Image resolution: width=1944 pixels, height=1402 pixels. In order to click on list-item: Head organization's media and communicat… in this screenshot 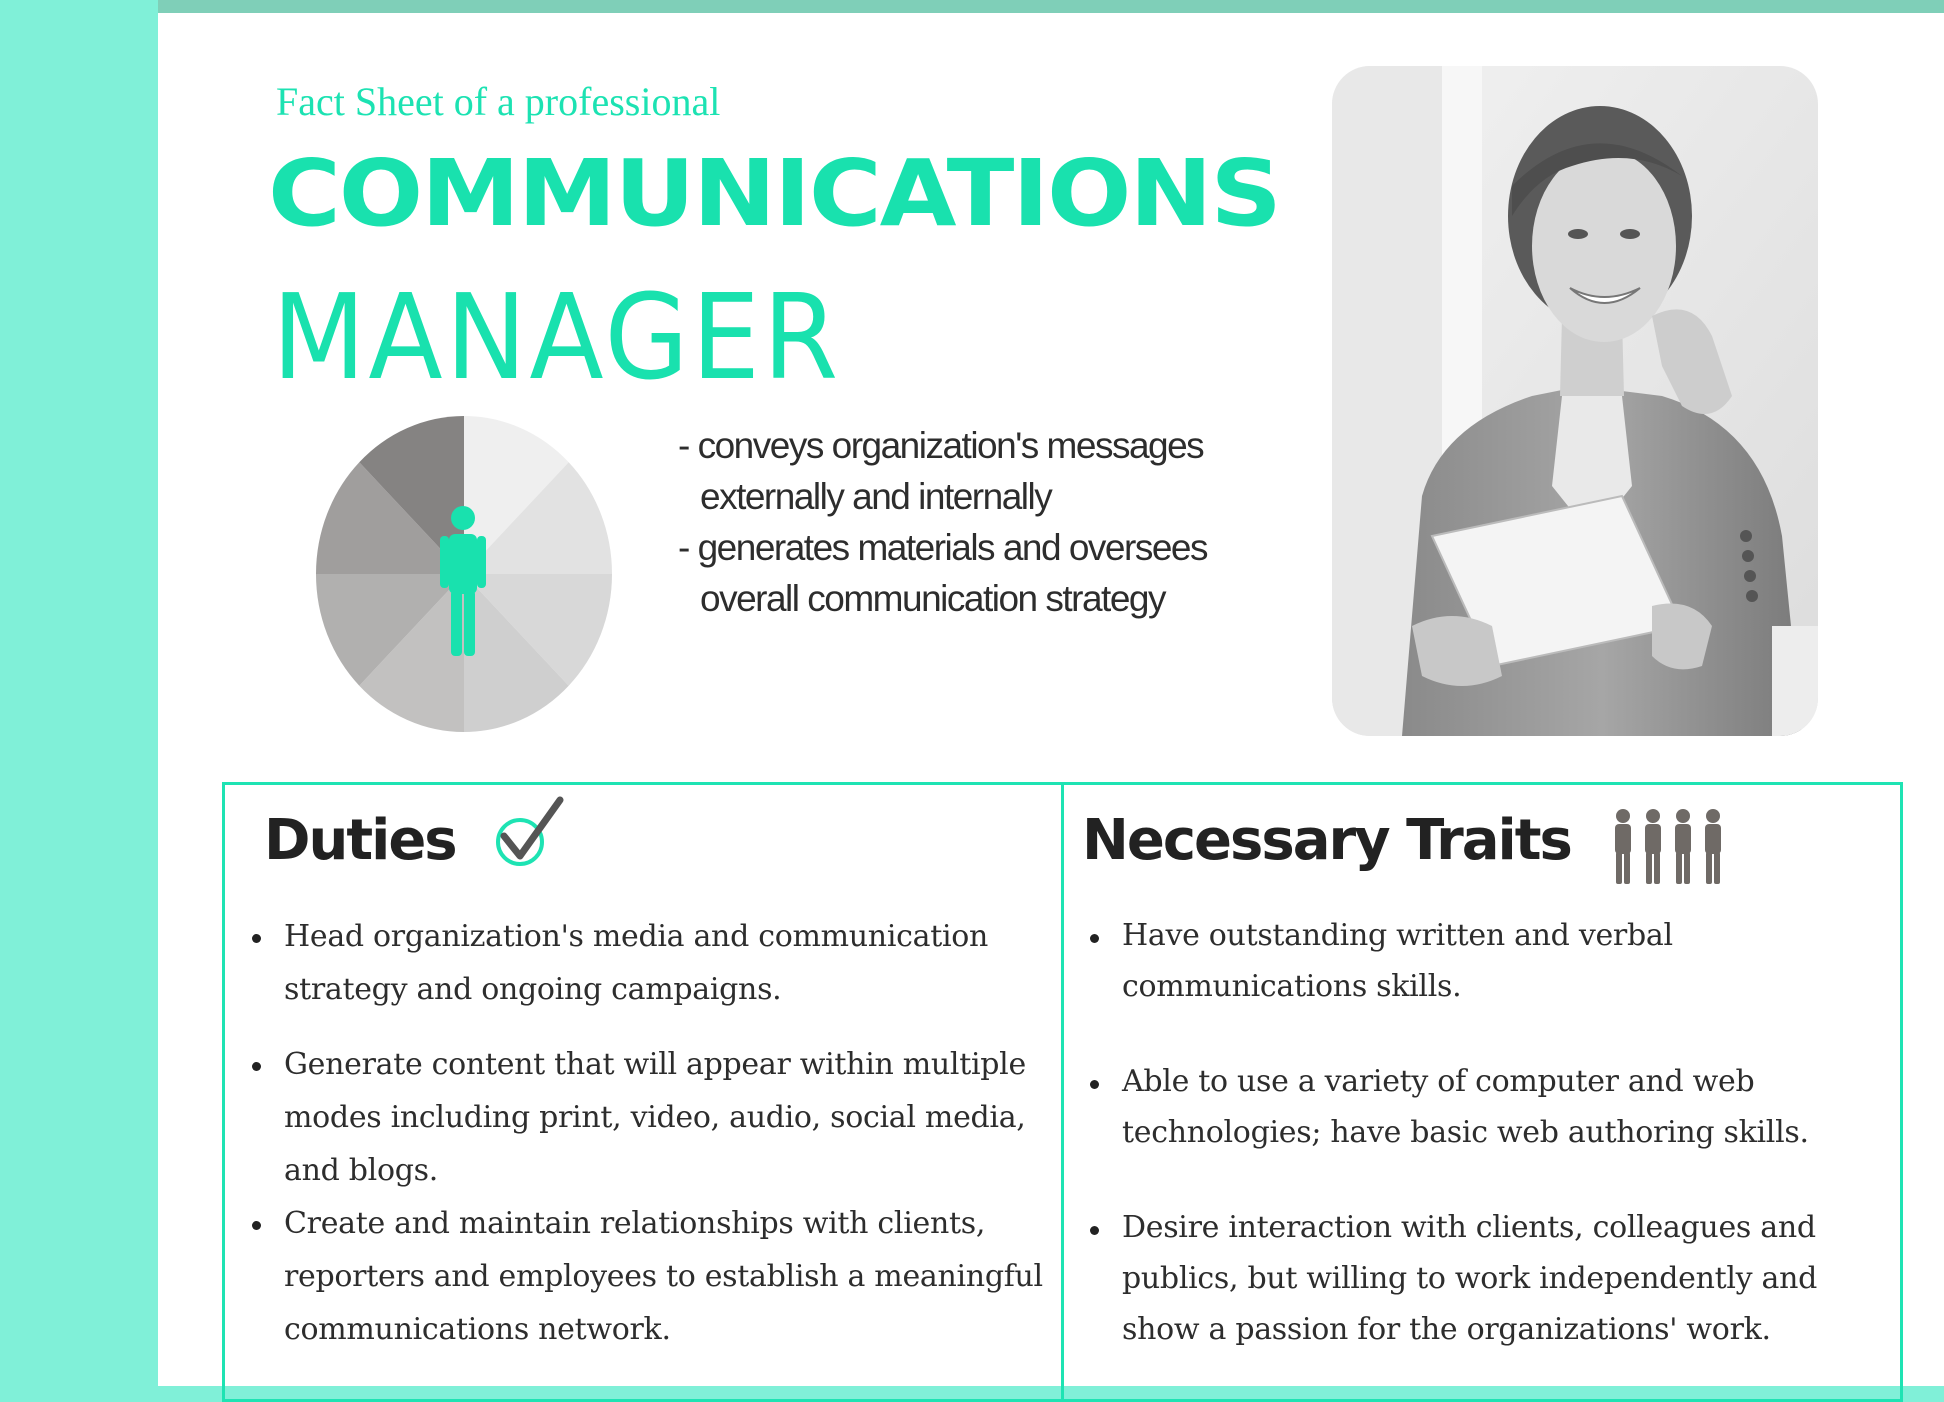, I will do `click(651, 963)`.